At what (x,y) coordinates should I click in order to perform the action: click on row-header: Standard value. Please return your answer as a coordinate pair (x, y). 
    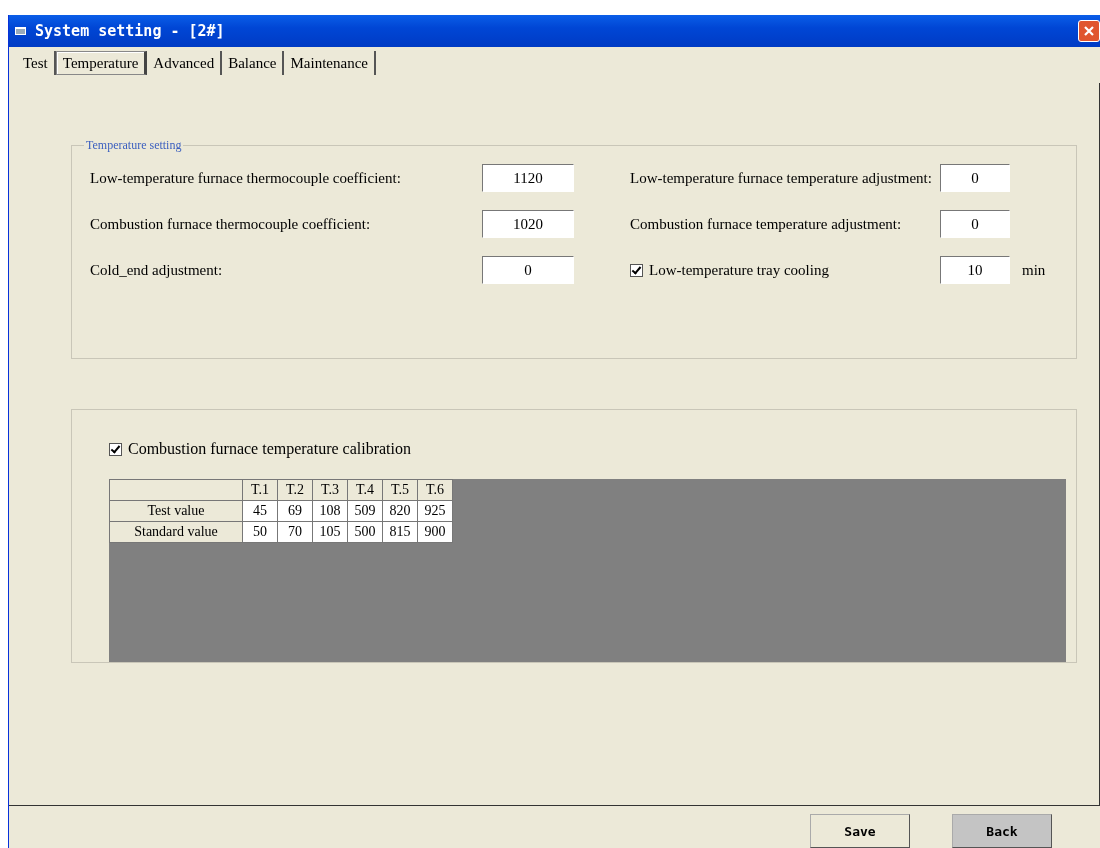
    Looking at the image, I should click on (176, 532).